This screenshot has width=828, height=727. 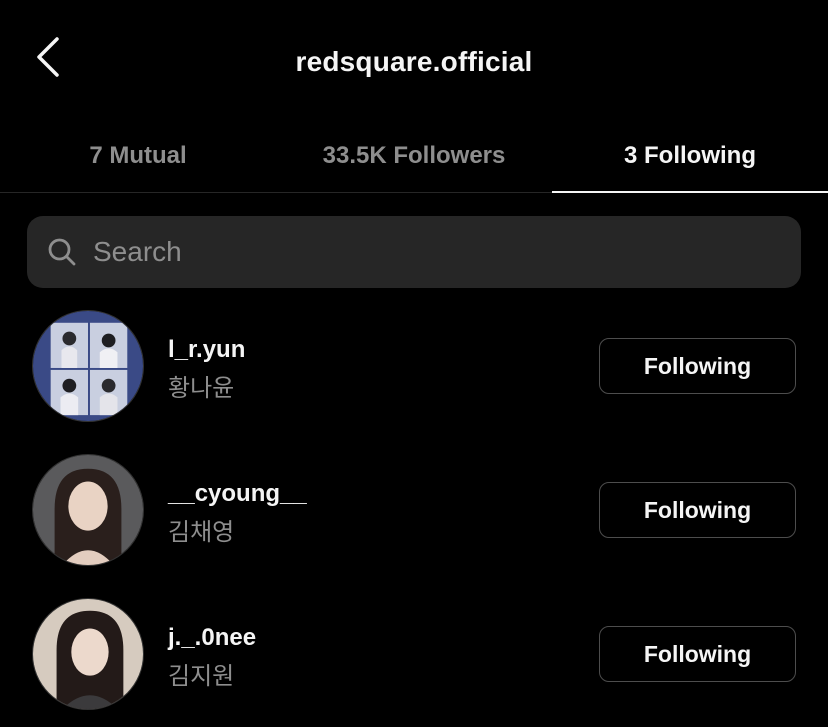 I want to click on tab-mutual: 7 Mutual, so click(x=138, y=155).